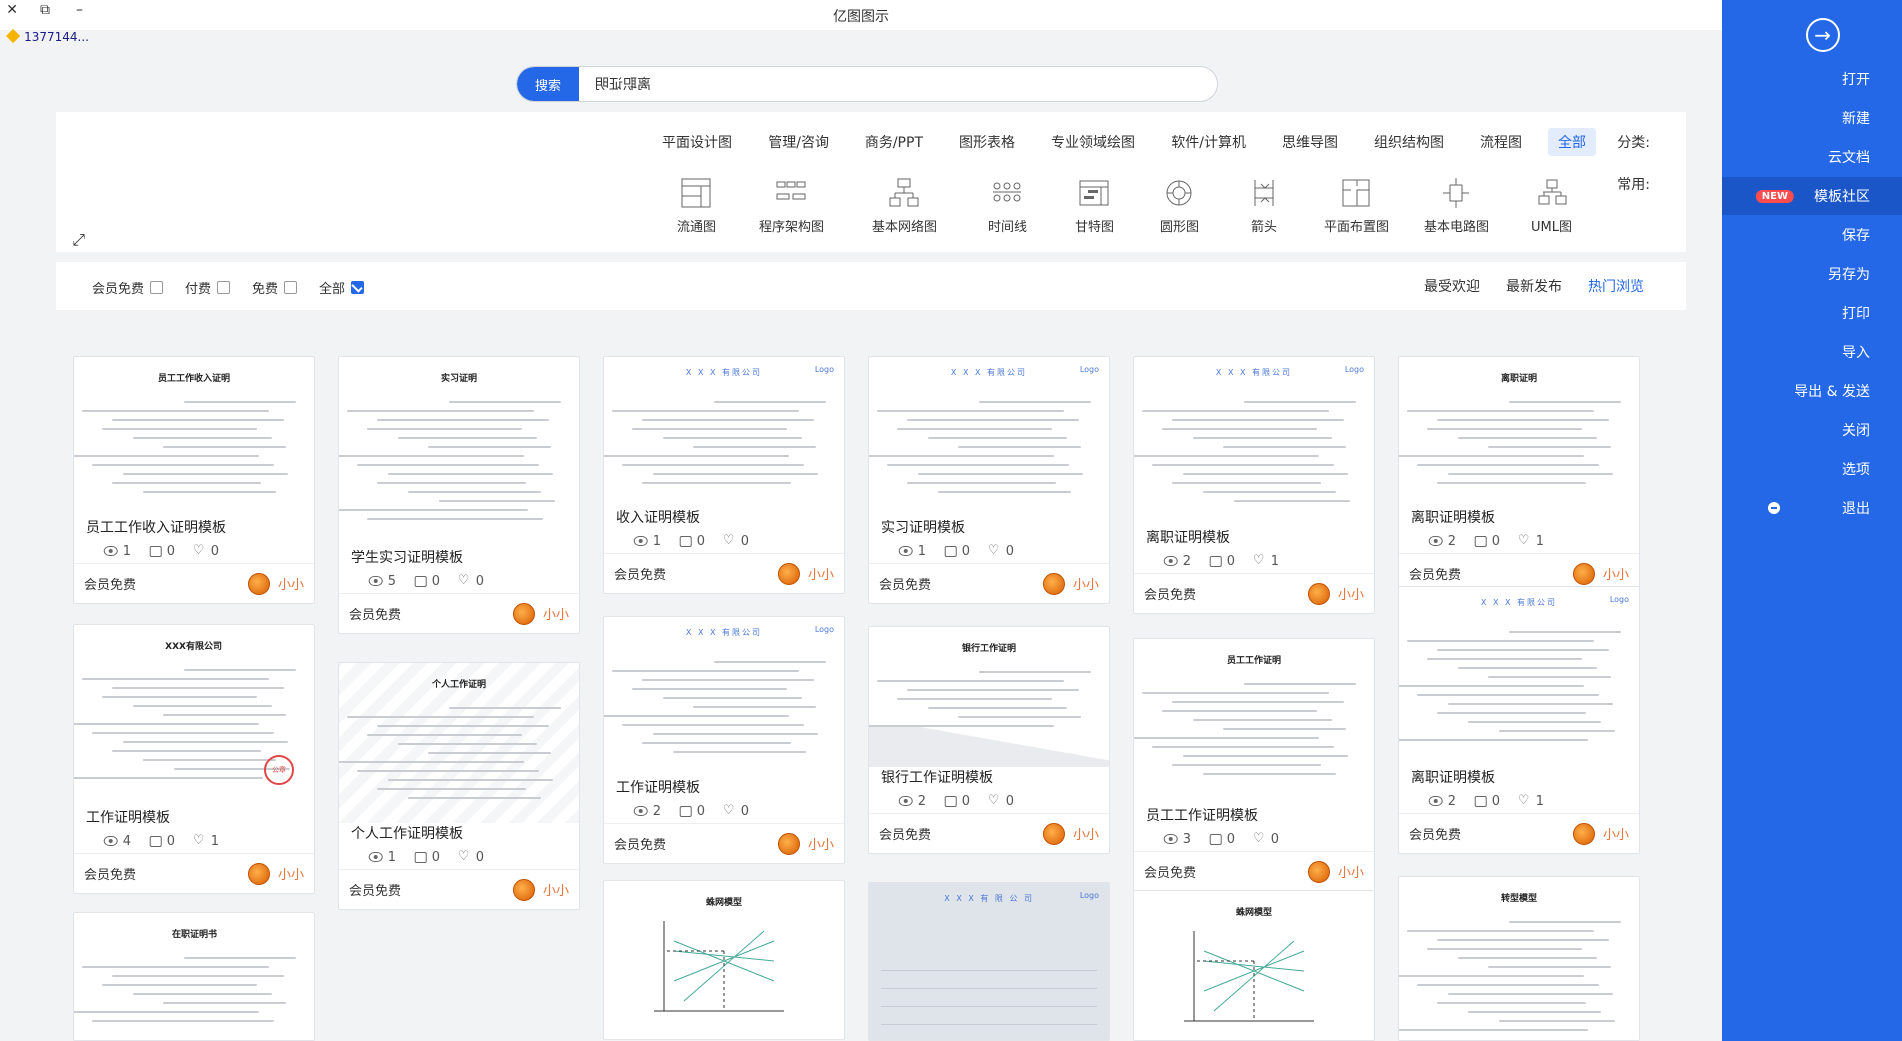 The image size is (1902, 1041). I want to click on sidebar-item-save: 保存, so click(1812, 235).